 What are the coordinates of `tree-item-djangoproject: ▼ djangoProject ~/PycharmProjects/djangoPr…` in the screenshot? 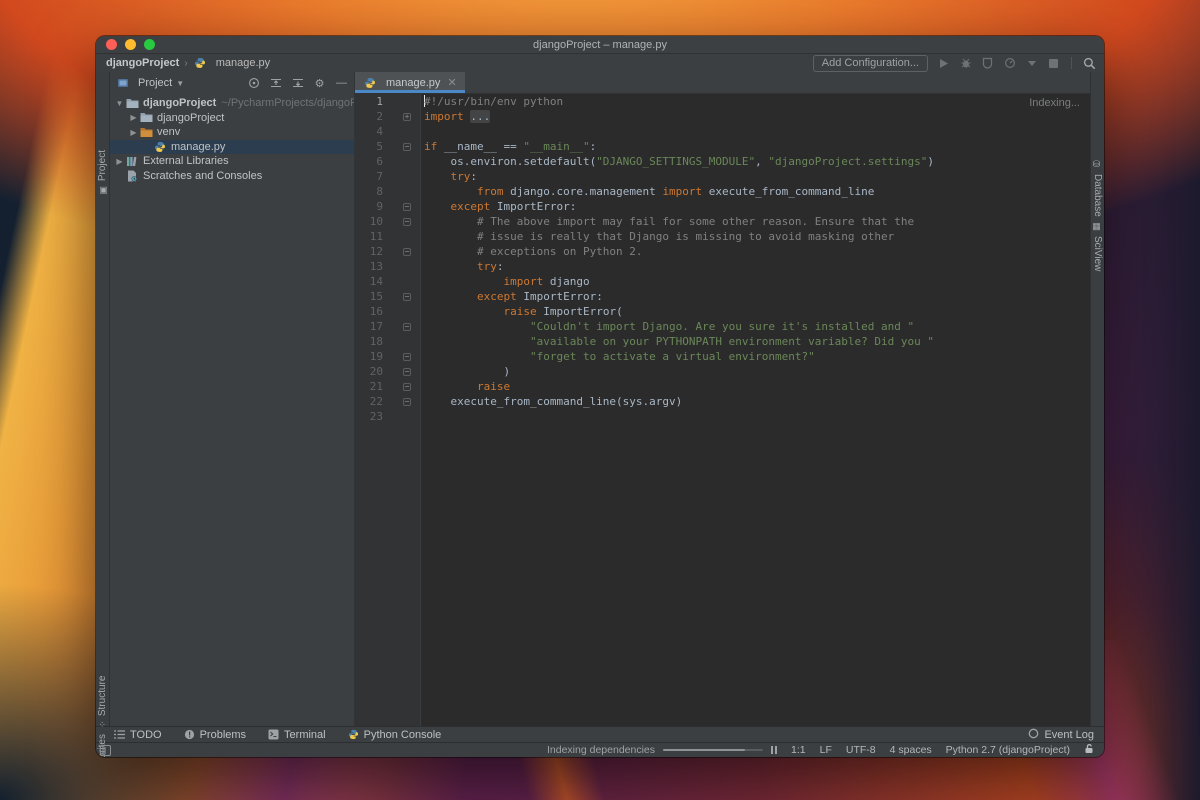 It's located at (232, 103).